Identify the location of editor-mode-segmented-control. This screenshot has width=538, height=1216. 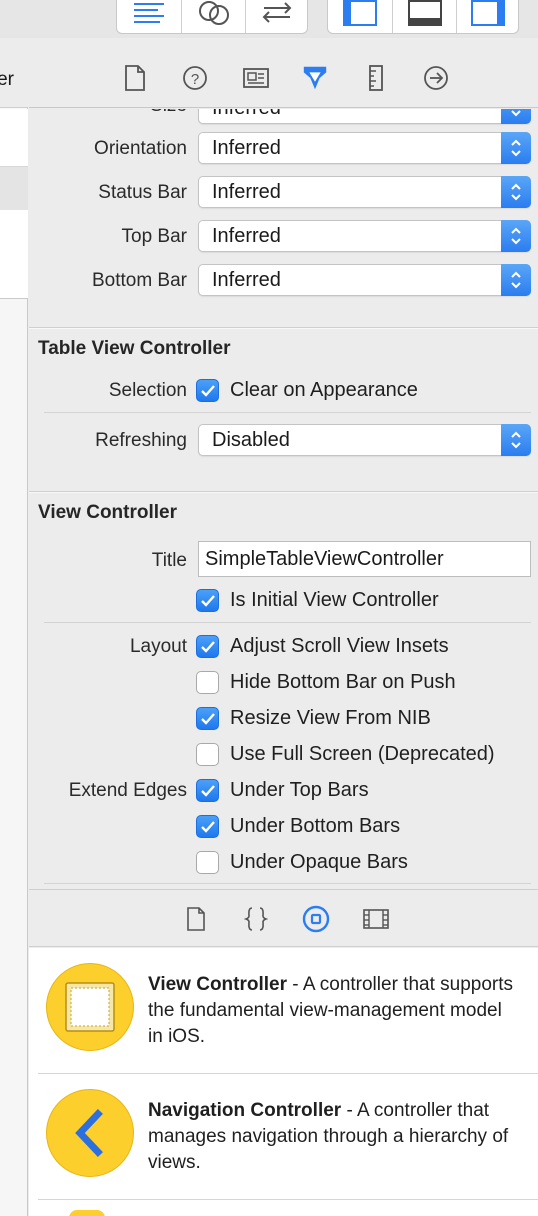
(212, 17).